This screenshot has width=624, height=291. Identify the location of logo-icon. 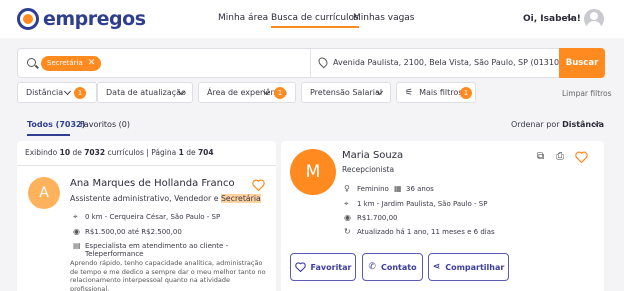
(28, 19).